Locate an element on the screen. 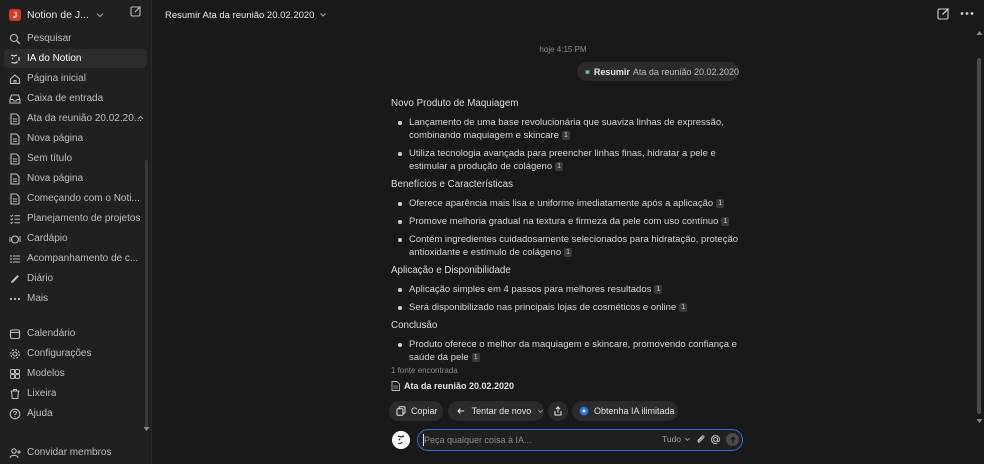 This screenshot has width=984, height=464. sidebar-item-label: Planejamento de projetos is located at coordinates (84, 218).